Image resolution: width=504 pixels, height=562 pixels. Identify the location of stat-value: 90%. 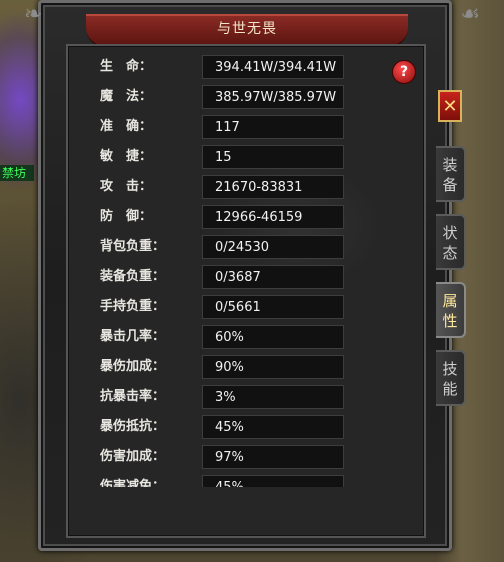
(273, 367).